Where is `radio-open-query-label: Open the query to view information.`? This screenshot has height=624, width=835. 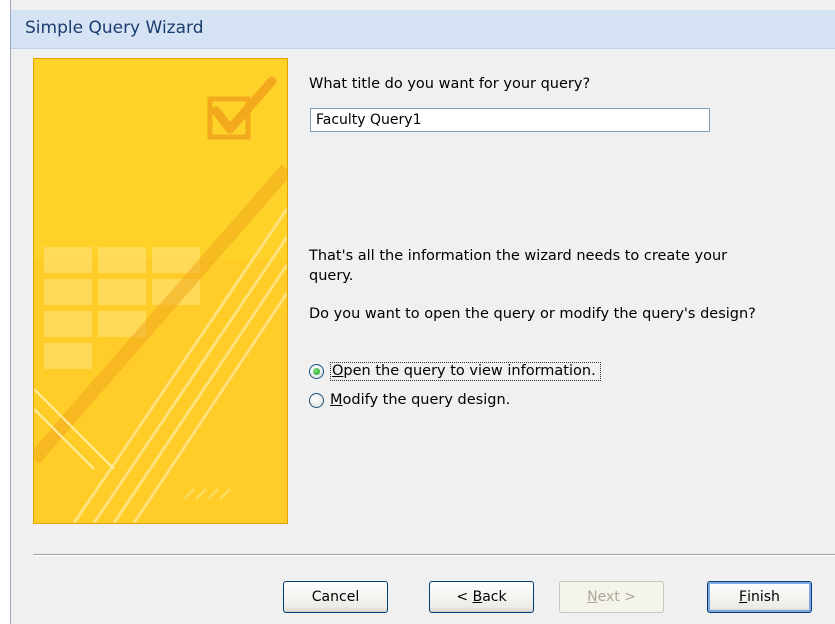
radio-open-query-label: Open the query to view information. is located at coordinates (465, 371).